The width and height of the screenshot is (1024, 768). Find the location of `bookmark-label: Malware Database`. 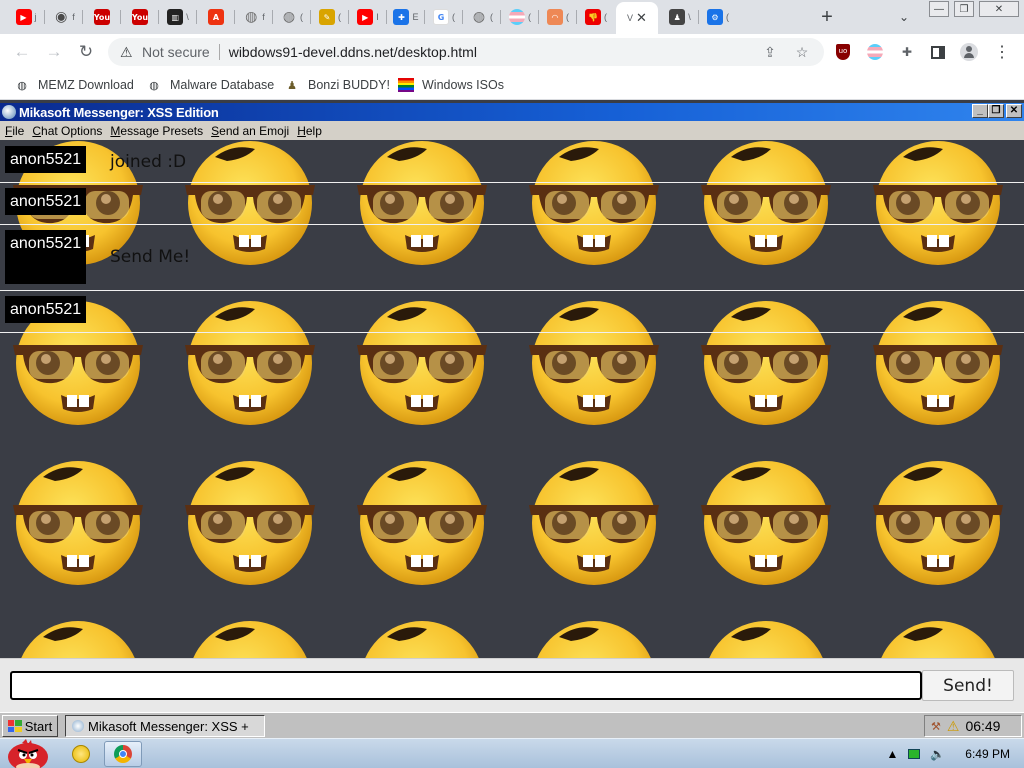

bookmark-label: Malware Database is located at coordinates (222, 85).